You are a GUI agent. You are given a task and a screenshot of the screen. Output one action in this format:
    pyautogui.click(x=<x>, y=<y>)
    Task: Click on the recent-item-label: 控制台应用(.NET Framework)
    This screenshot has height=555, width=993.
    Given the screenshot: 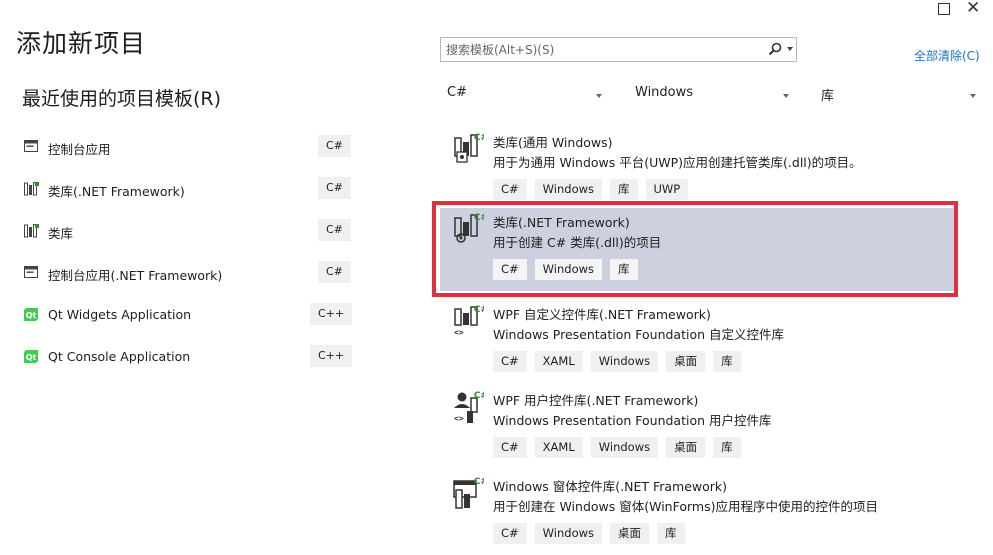 What is the action you would take?
    pyautogui.click(x=135, y=275)
    